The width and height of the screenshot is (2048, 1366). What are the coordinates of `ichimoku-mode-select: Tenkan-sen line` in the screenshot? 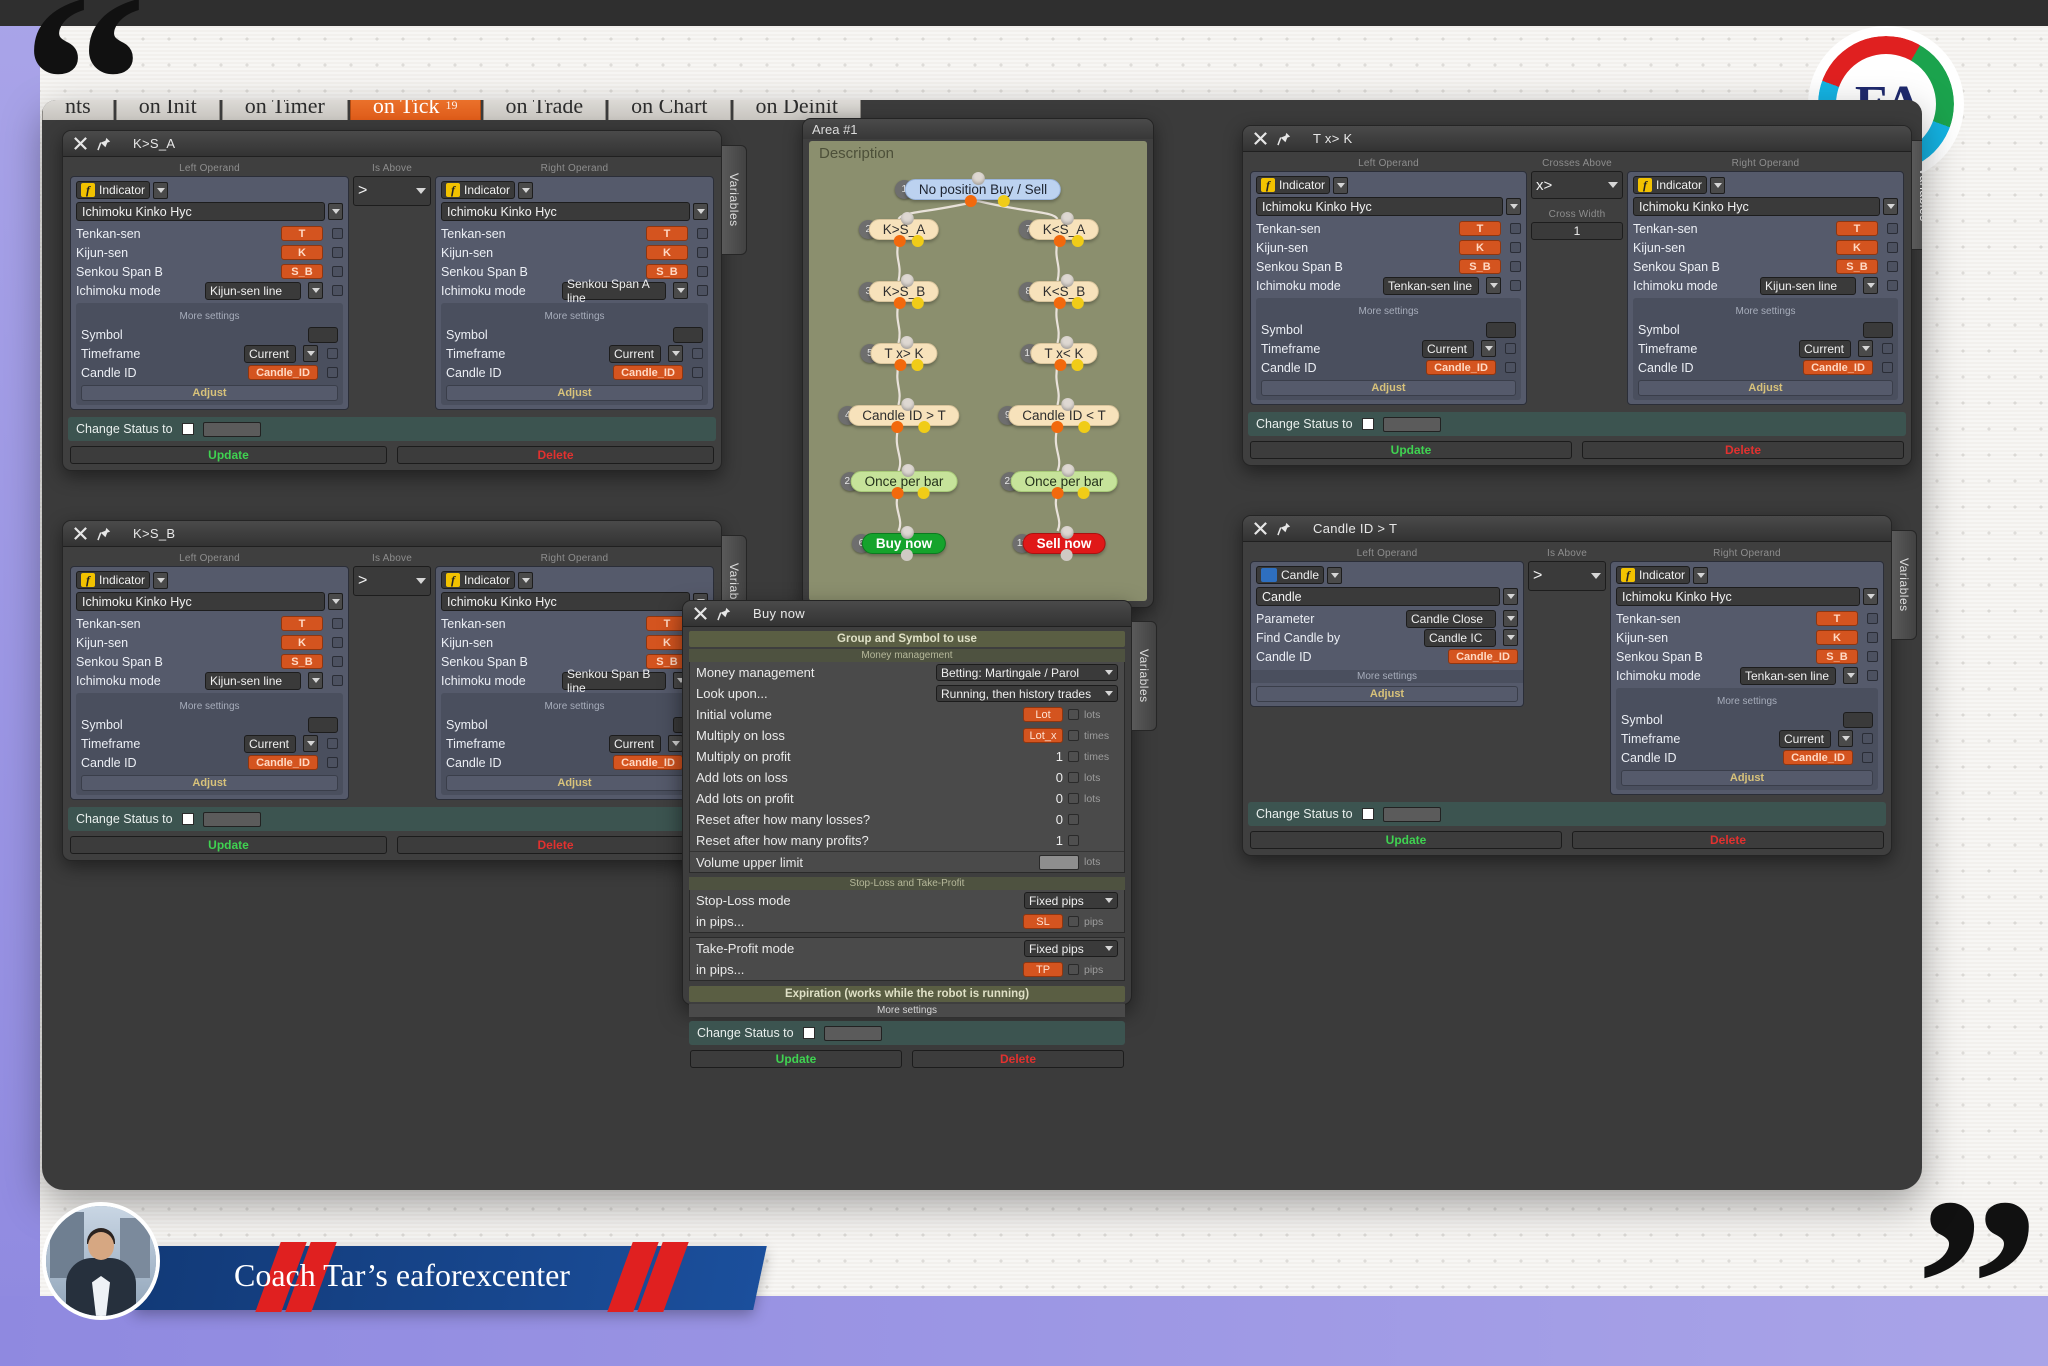 It's located at (1788, 675).